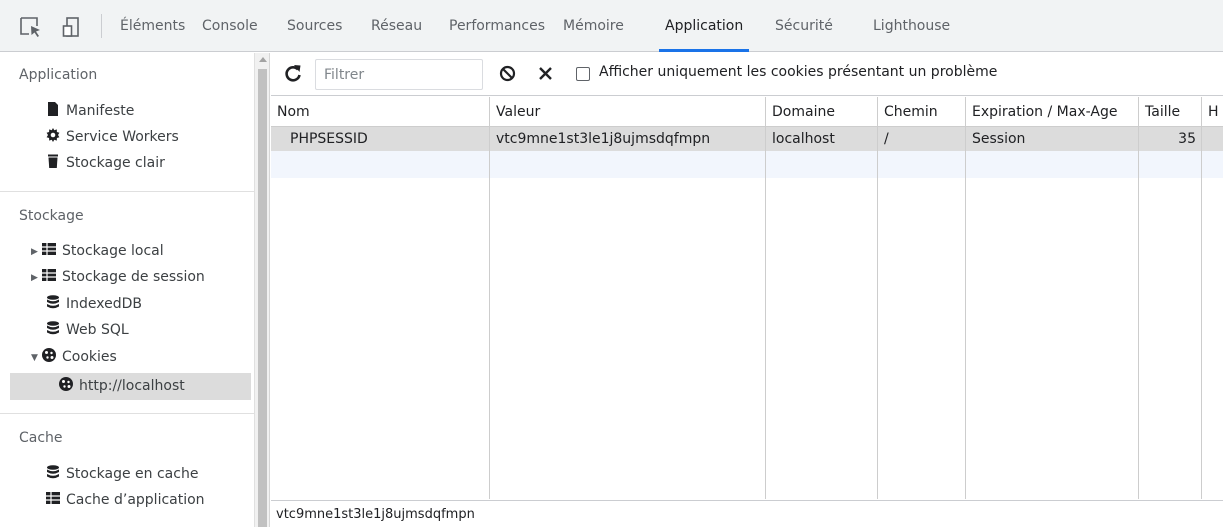  I want to click on trash-icon, so click(53, 161).